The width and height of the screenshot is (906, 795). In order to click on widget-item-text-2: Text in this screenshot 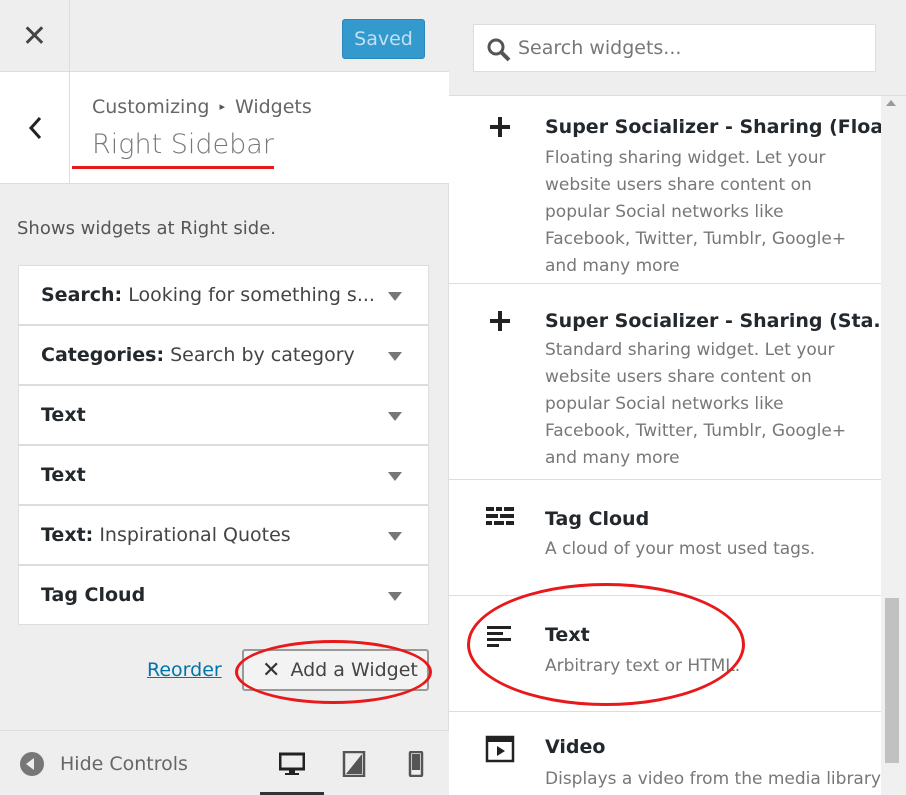, I will do `click(223, 475)`.